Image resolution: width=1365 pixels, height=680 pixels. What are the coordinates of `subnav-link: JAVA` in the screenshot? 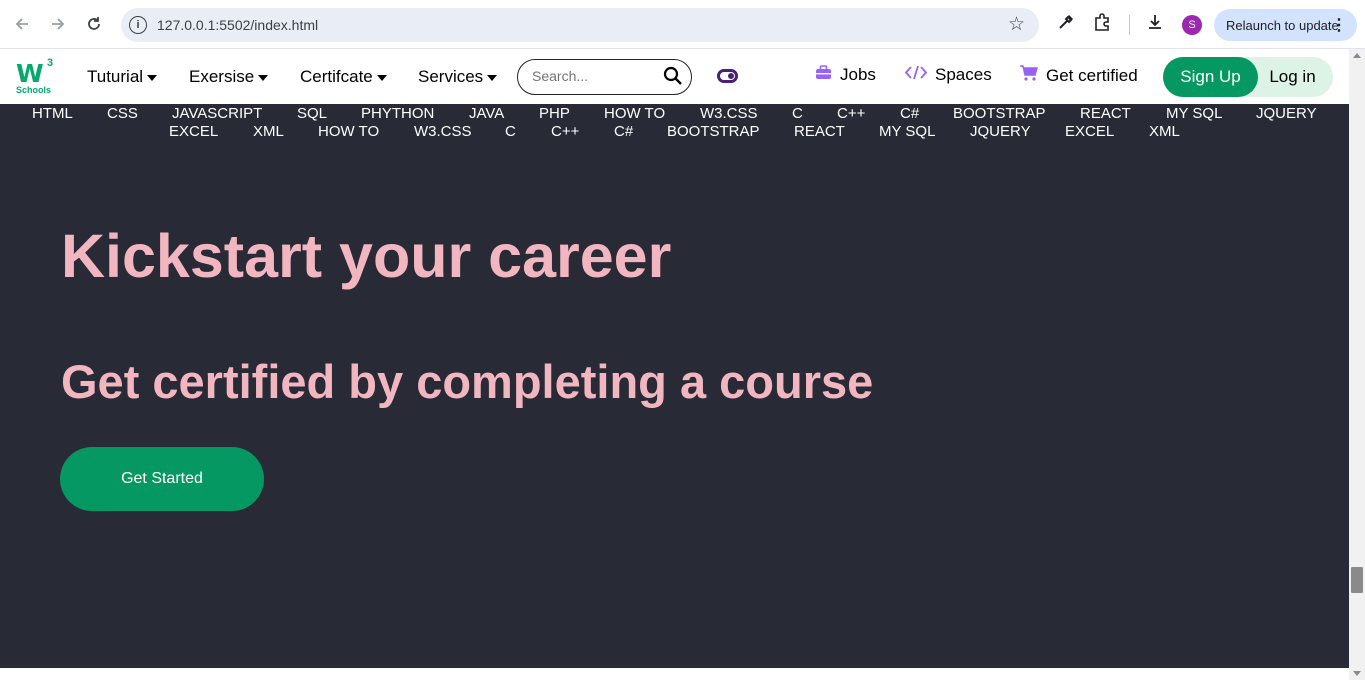 It's located at (486, 113).